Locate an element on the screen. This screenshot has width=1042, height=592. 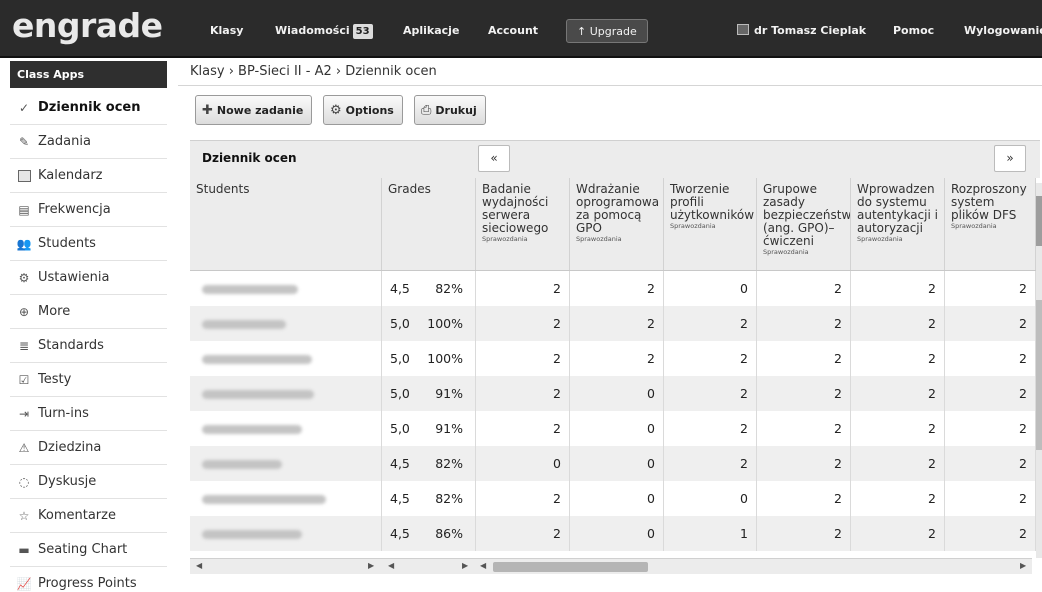
vertical-scroll-thumb is located at coordinates (1039, 221).